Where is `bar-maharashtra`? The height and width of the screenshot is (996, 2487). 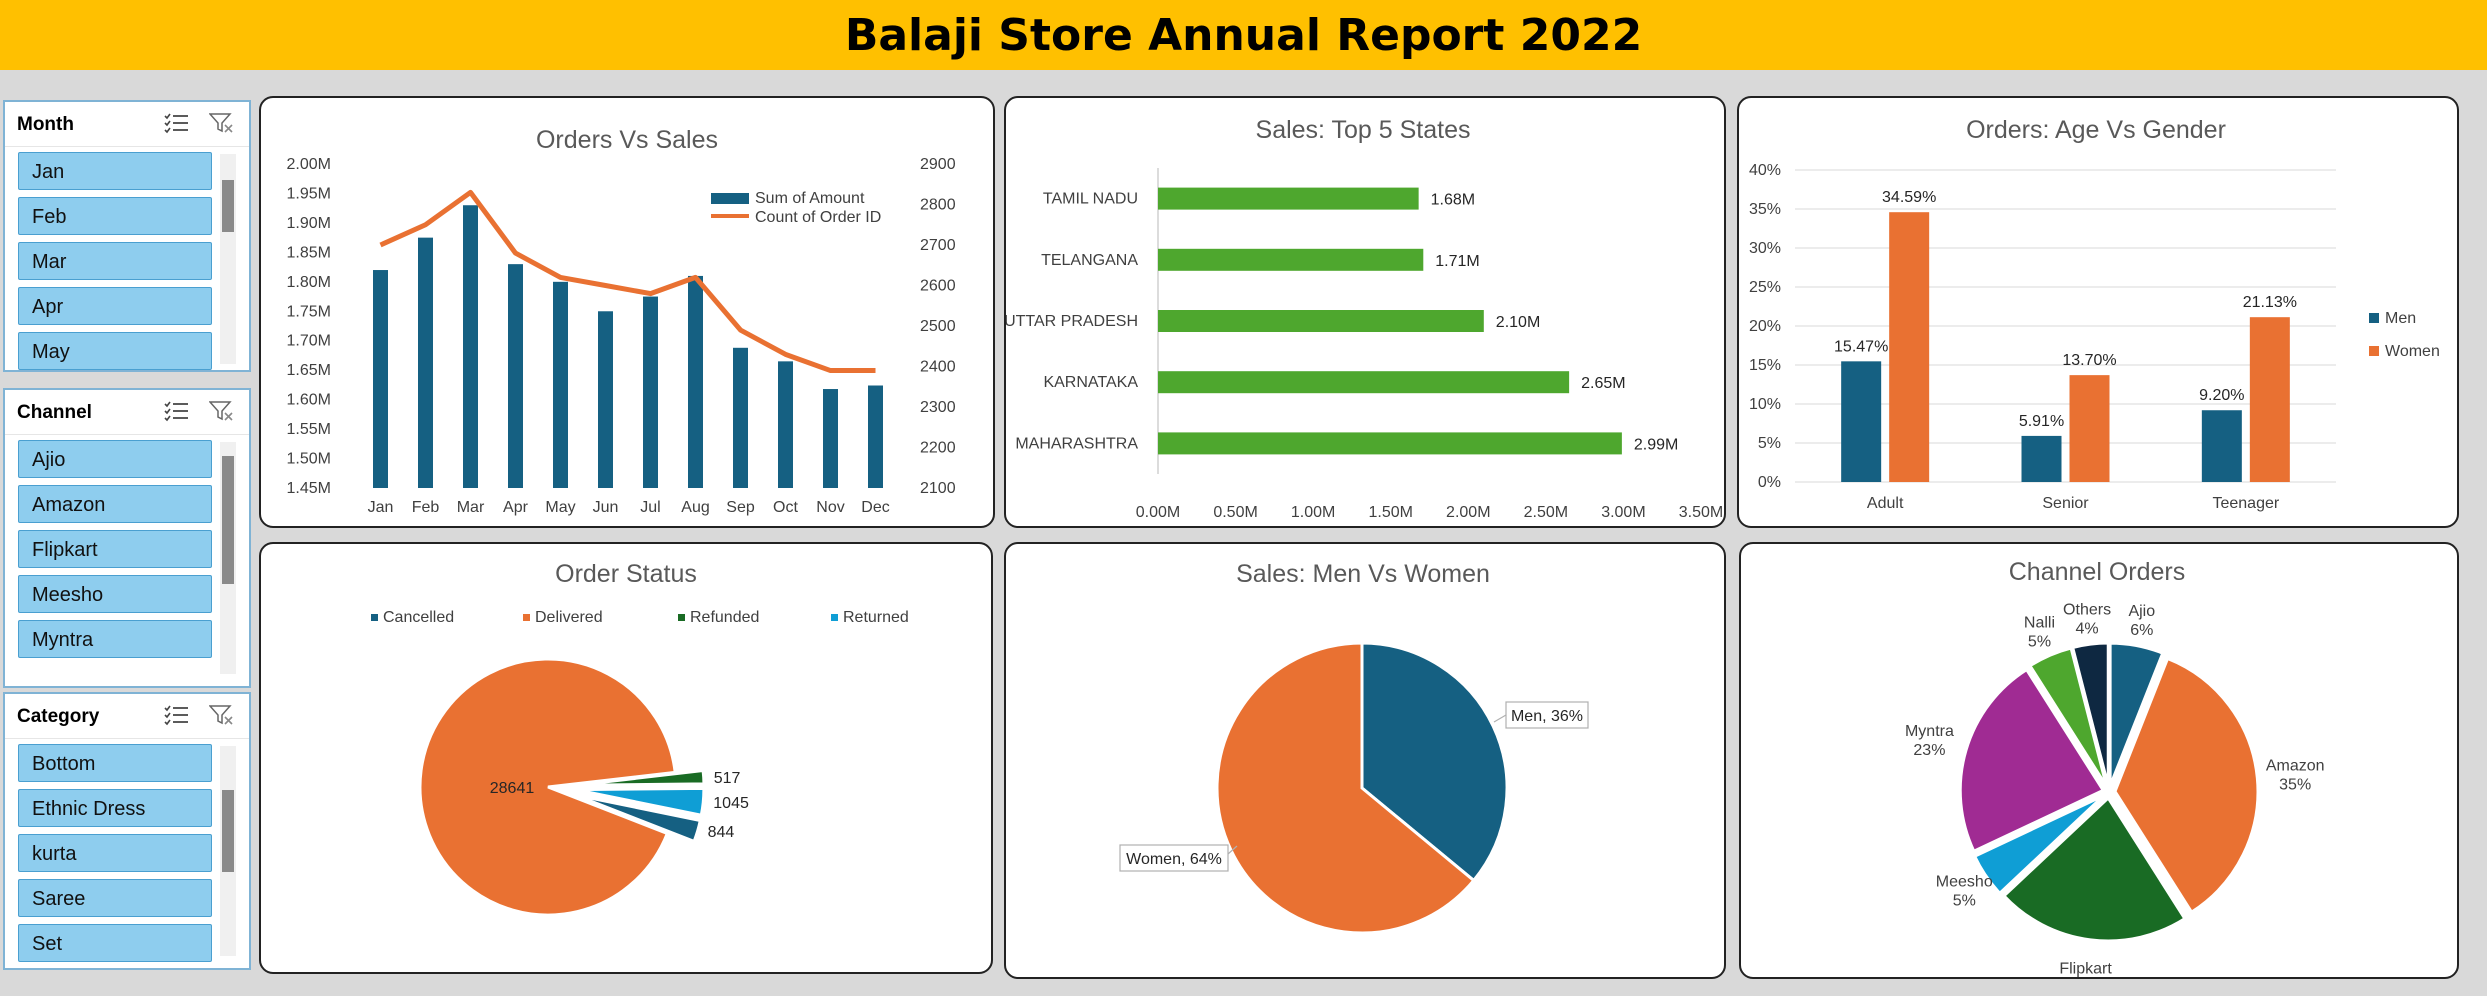
bar-maharashtra is located at coordinates (1390, 443).